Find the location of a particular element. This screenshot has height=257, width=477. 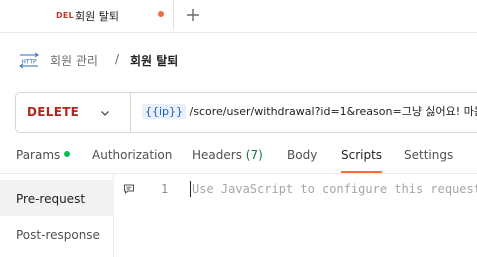

tab-params-label: Params is located at coordinates (38, 155).